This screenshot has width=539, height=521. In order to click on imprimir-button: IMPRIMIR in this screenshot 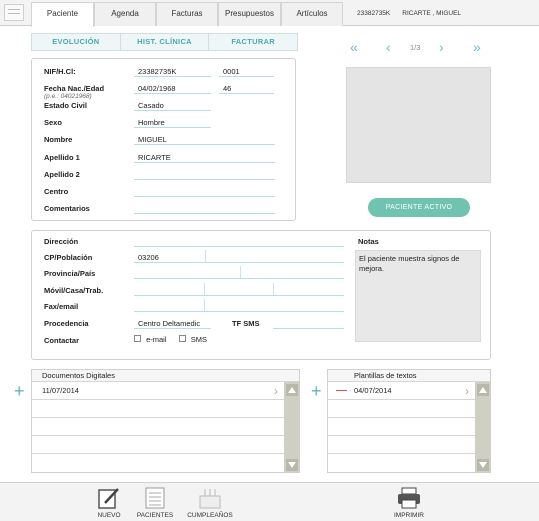, I will do `click(409, 502)`.